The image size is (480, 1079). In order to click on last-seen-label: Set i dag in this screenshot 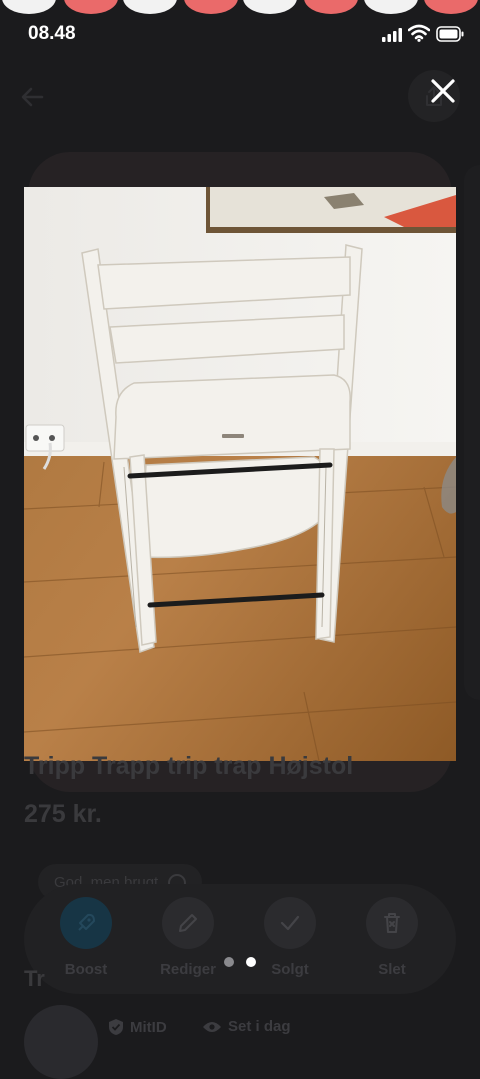, I will do `click(259, 1026)`.